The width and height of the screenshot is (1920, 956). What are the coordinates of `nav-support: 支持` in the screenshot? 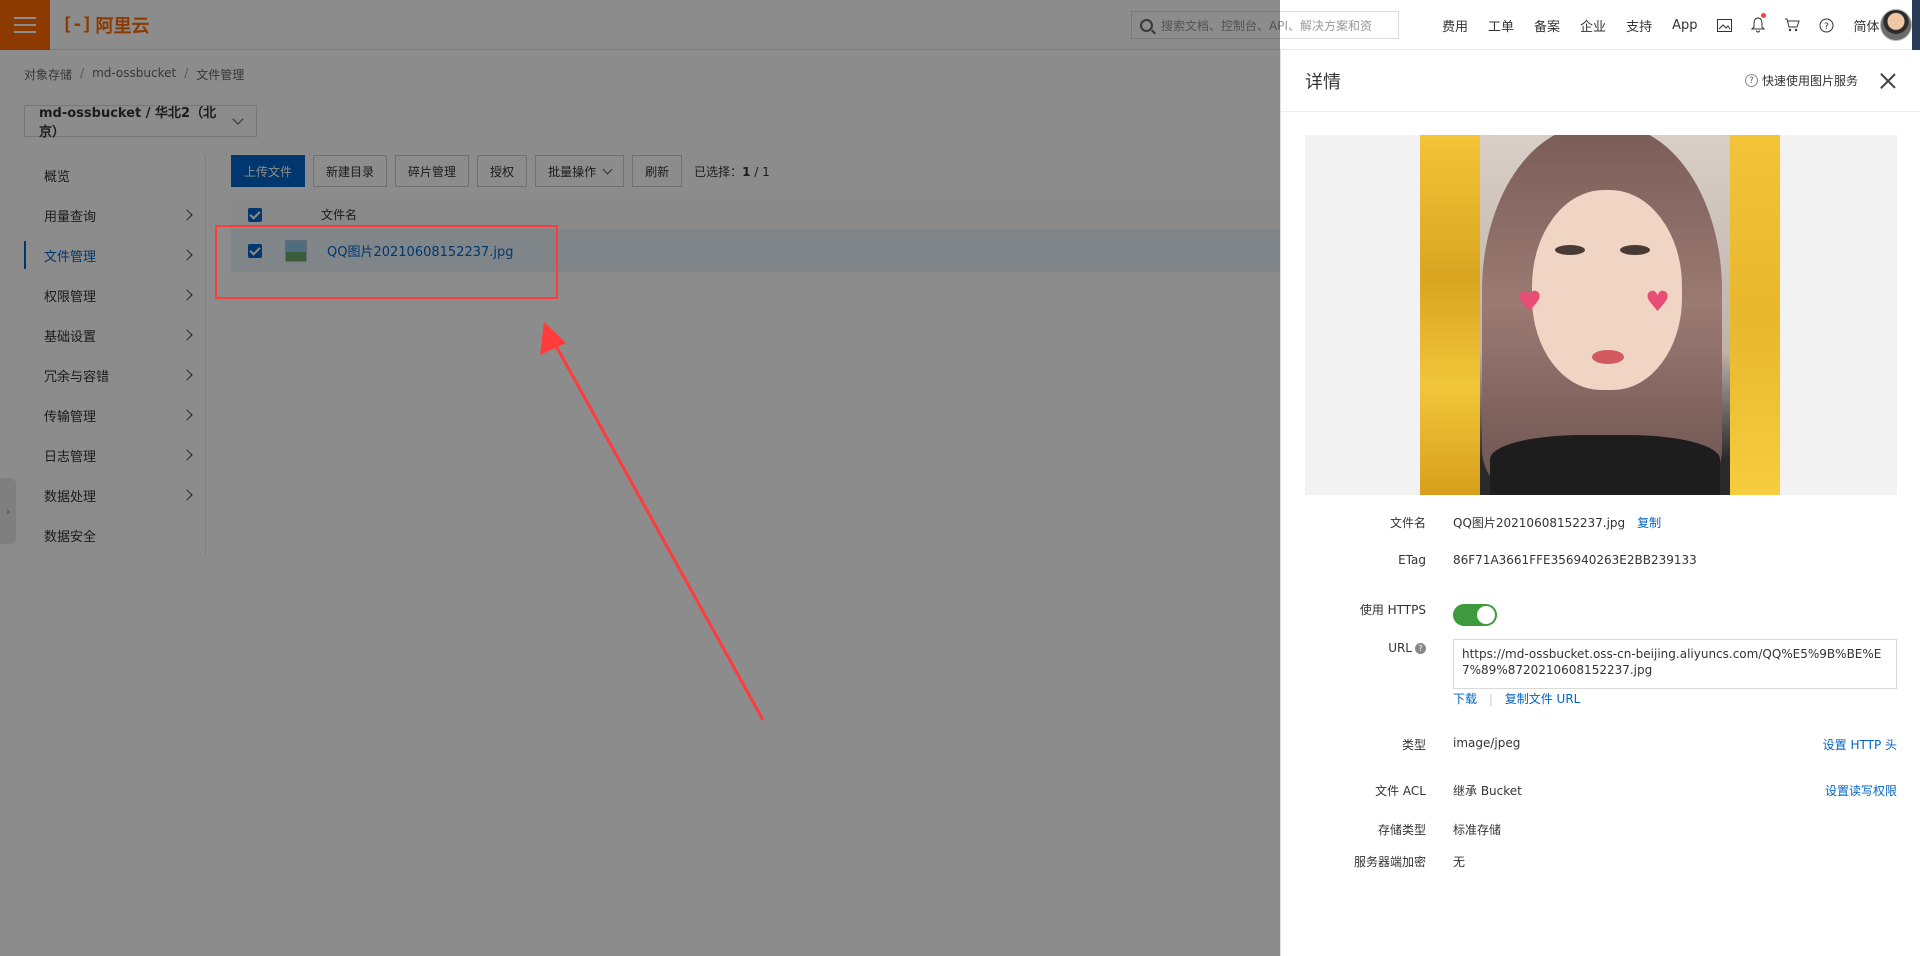 It's located at (1639, 25).